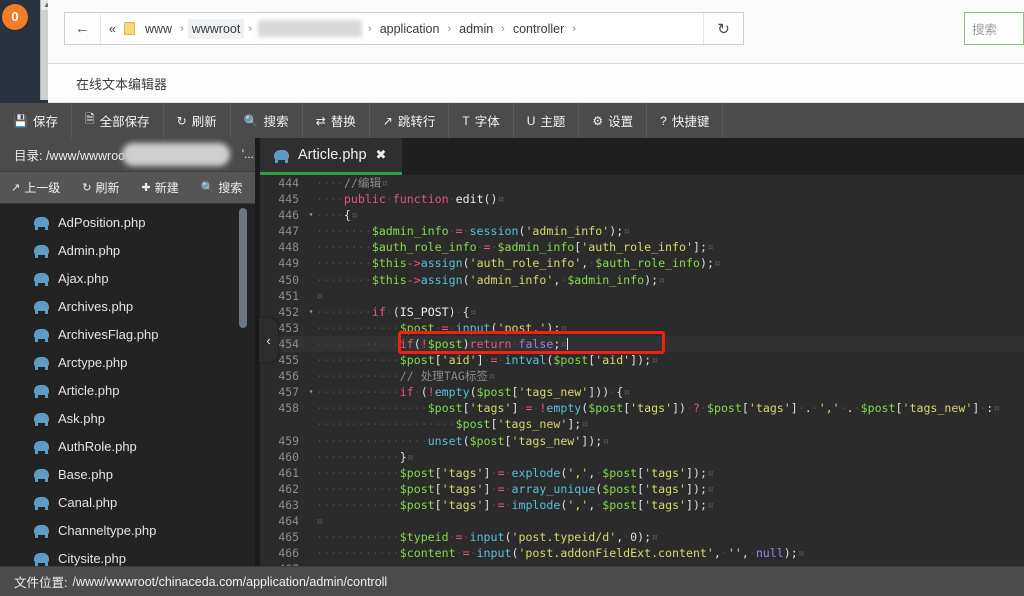 The width and height of the screenshot is (1024, 596). Describe the element at coordinates (642, 312) in the screenshot. I see `code-line: 452 ▾ ········if·(IS_POST)·{¤` at that location.